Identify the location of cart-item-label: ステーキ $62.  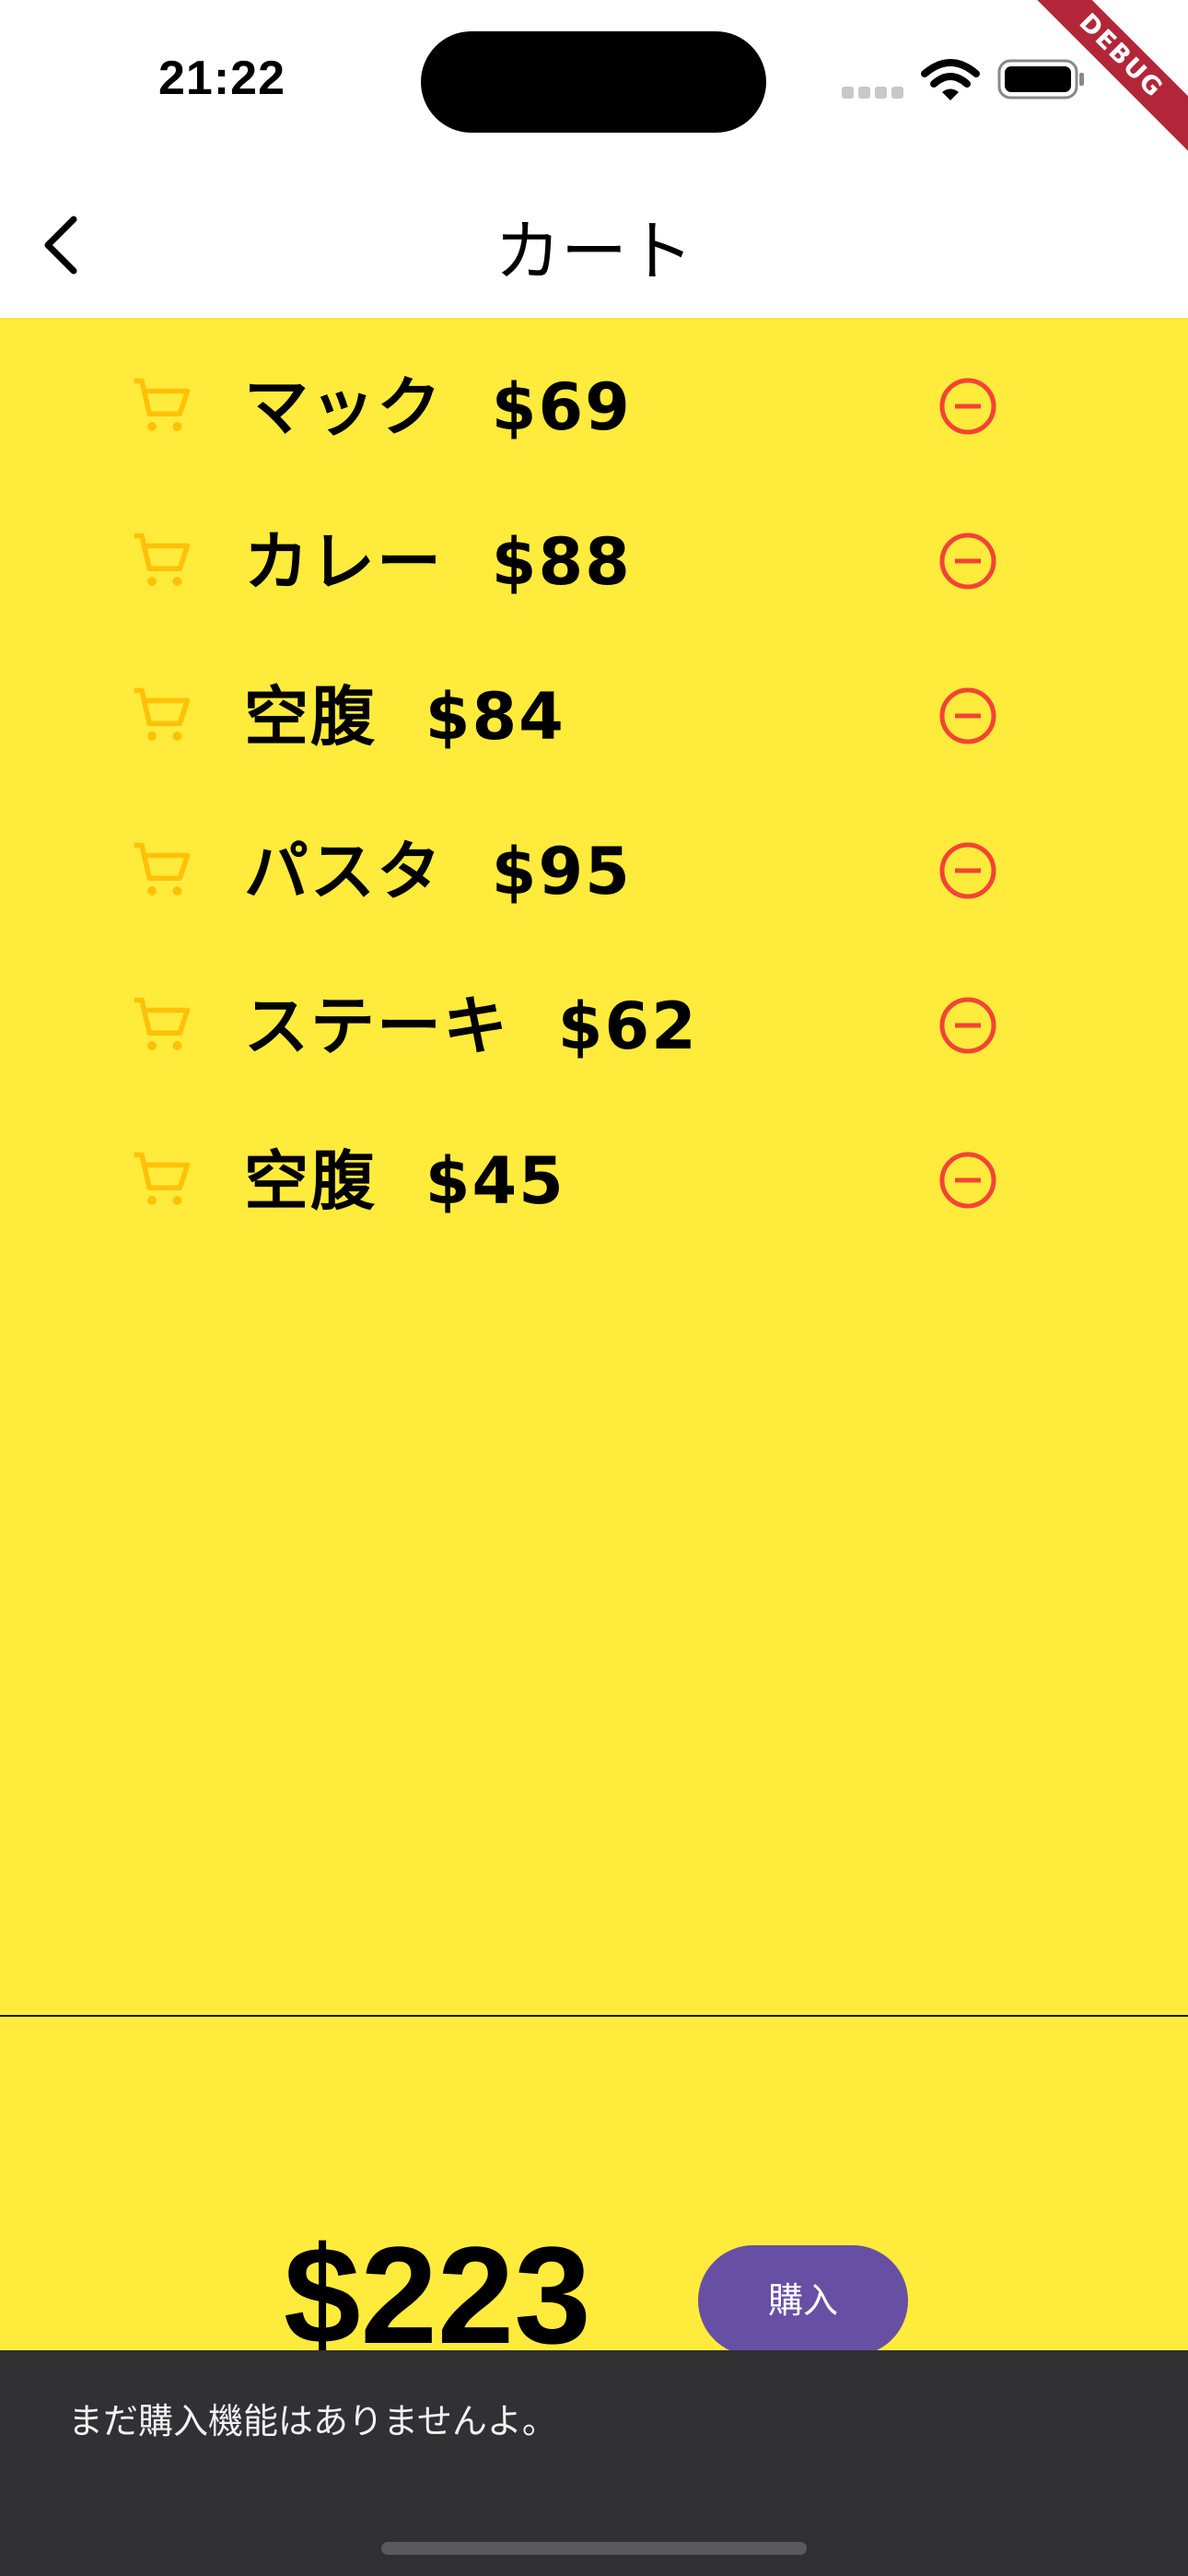
(471, 1026).